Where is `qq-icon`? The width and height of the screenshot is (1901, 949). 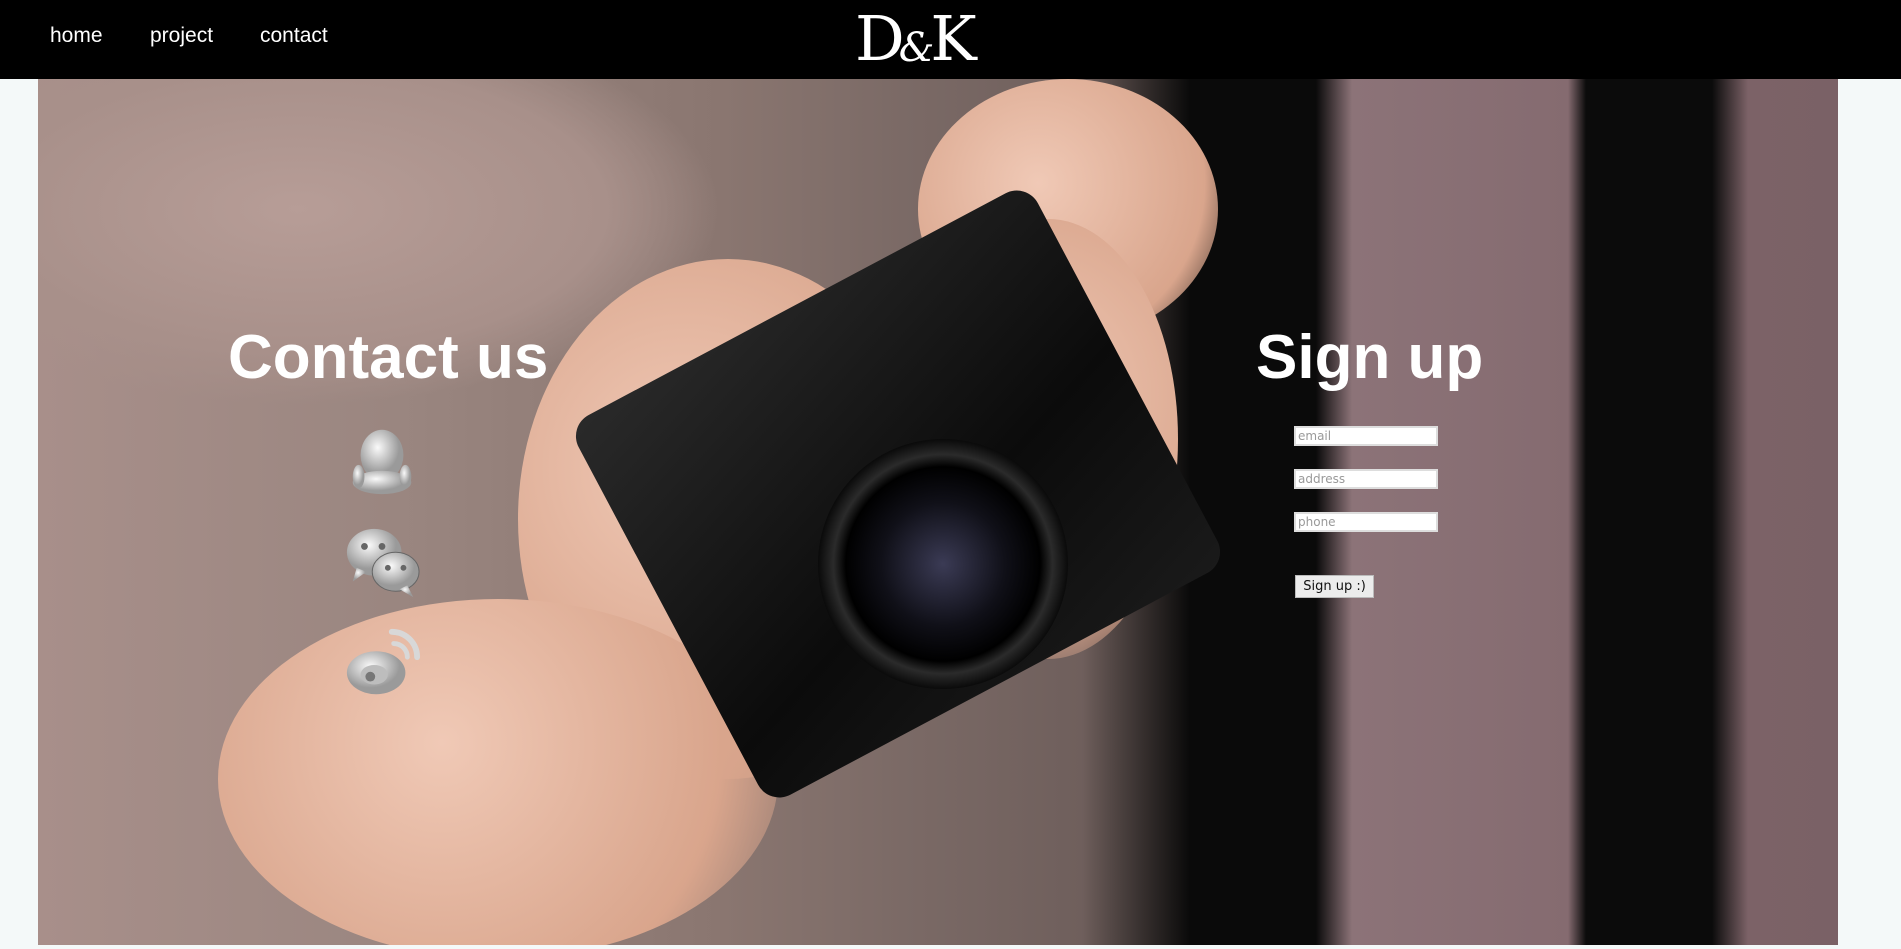 qq-icon is located at coordinates (382, 461).